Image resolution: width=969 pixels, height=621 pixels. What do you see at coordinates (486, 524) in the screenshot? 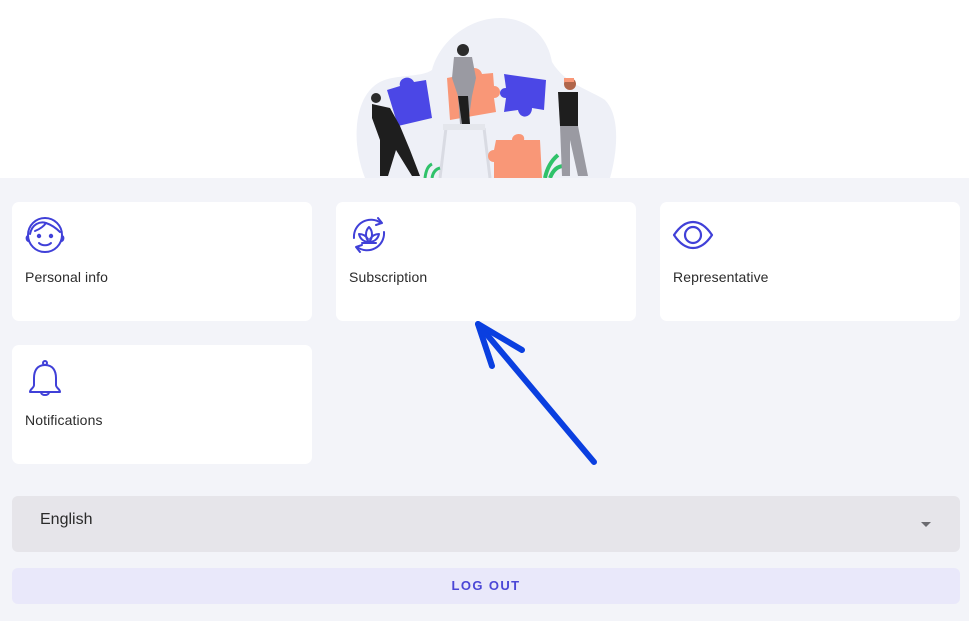
I see `language-select: English` at bounding box center [486, 524].